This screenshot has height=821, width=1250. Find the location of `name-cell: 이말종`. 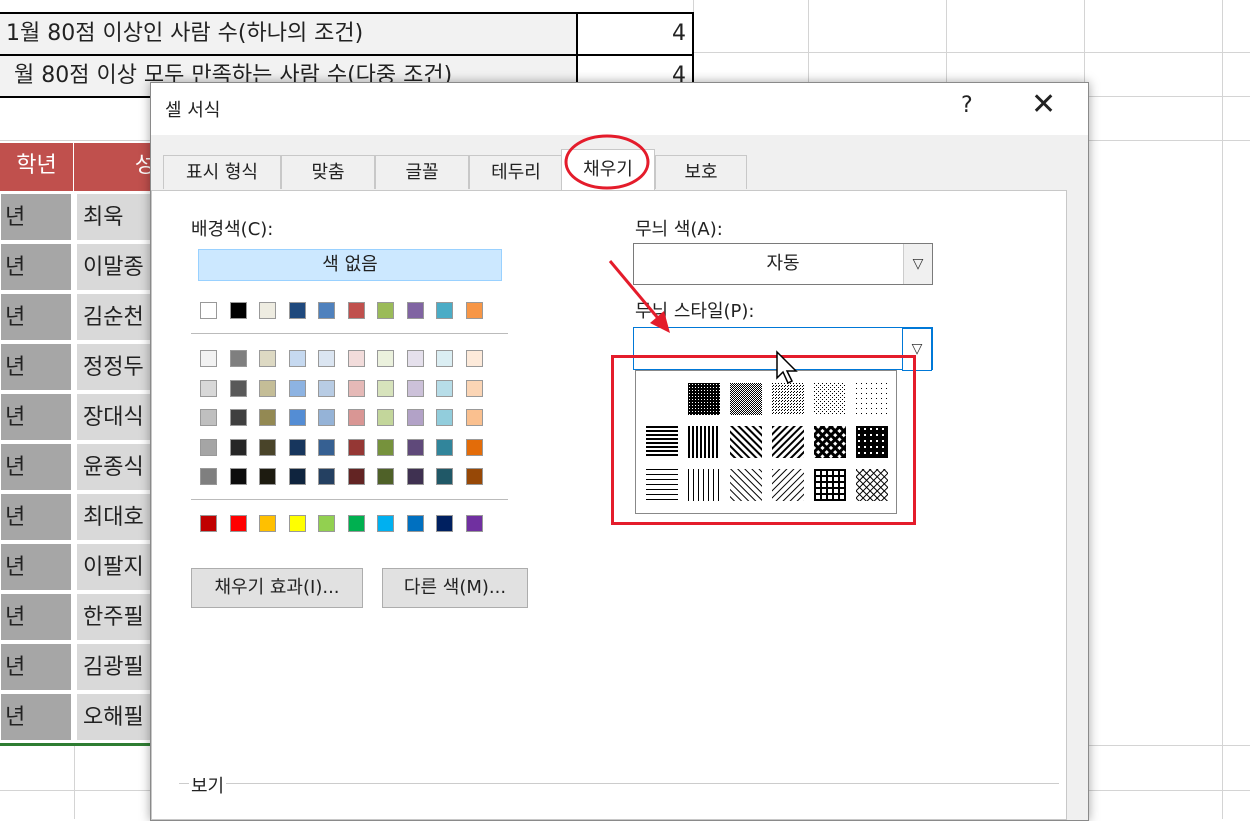

name-cell: 이말종 is located at coordinates (116, 267).